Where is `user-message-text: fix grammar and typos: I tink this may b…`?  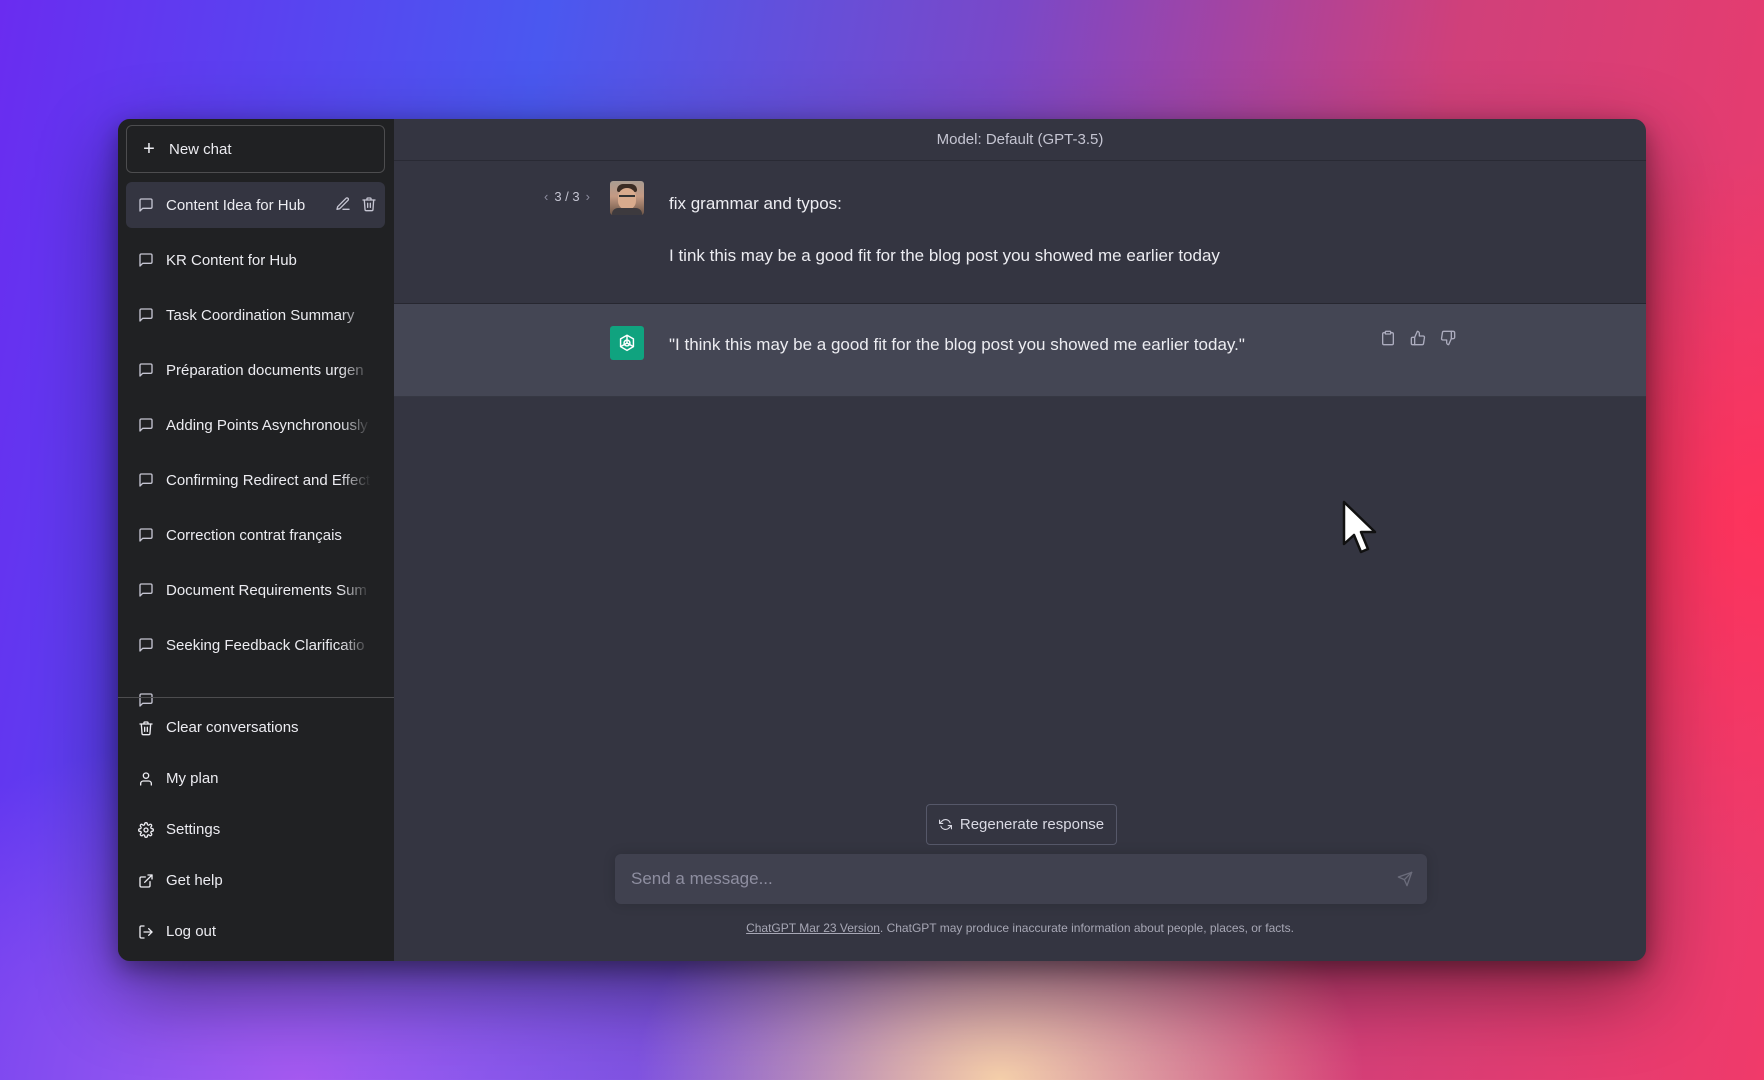
user-message-text: fix grammar and typos: I tink this may b… is located at coordinates (944, 229).